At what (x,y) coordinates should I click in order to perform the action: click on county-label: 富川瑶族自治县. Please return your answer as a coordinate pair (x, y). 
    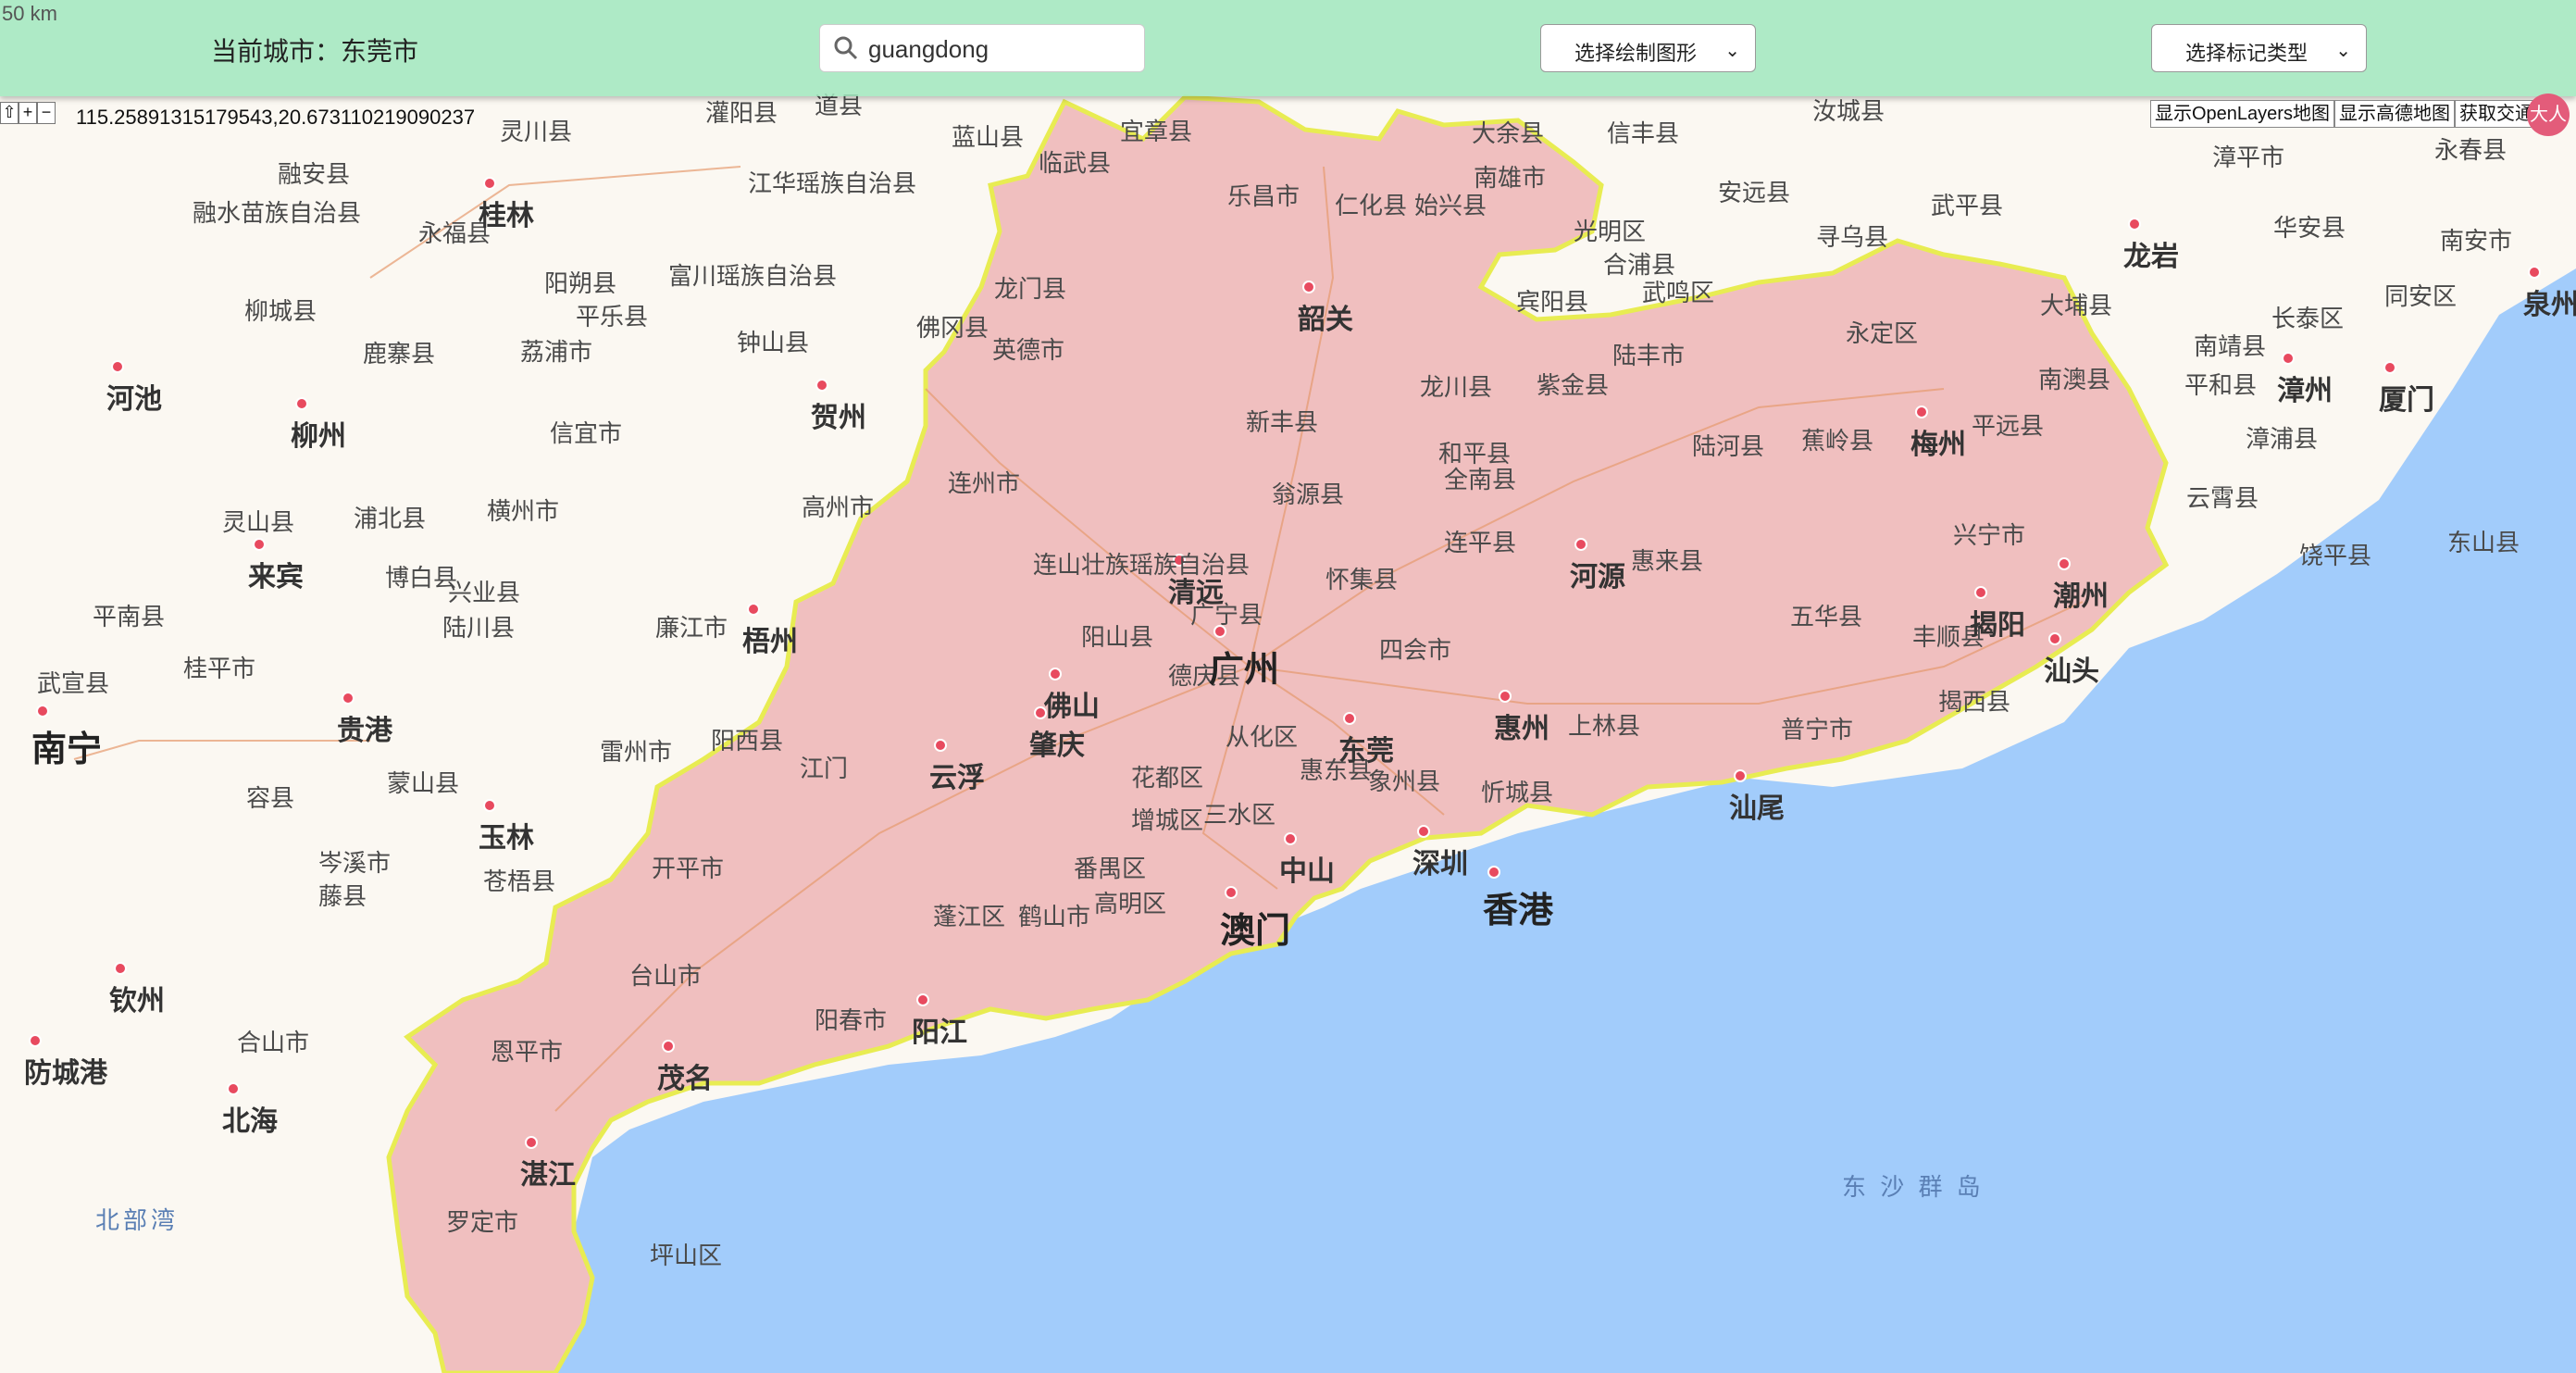
    Looking at the image, I should click on (753, 276).